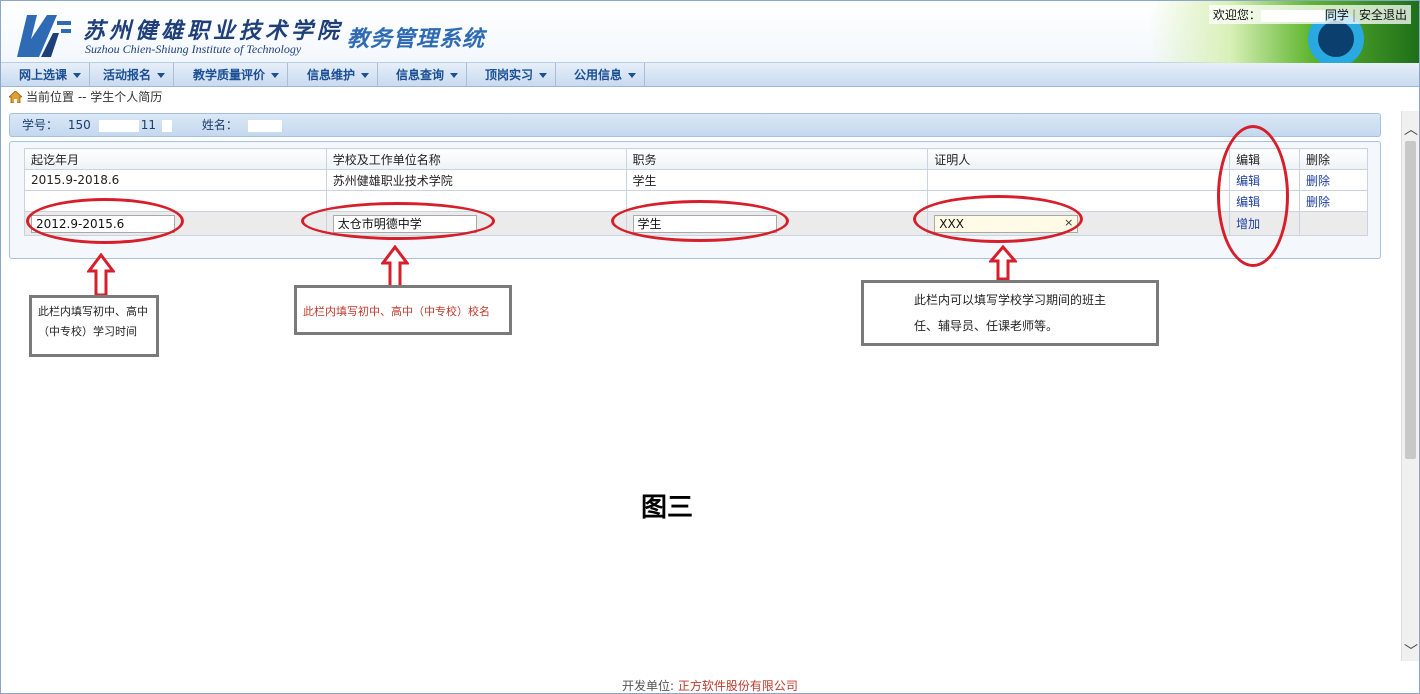  Describe the element at coordinates (1383, 15) in the screenshot. I see `logout-link: 安全退出` at that location.